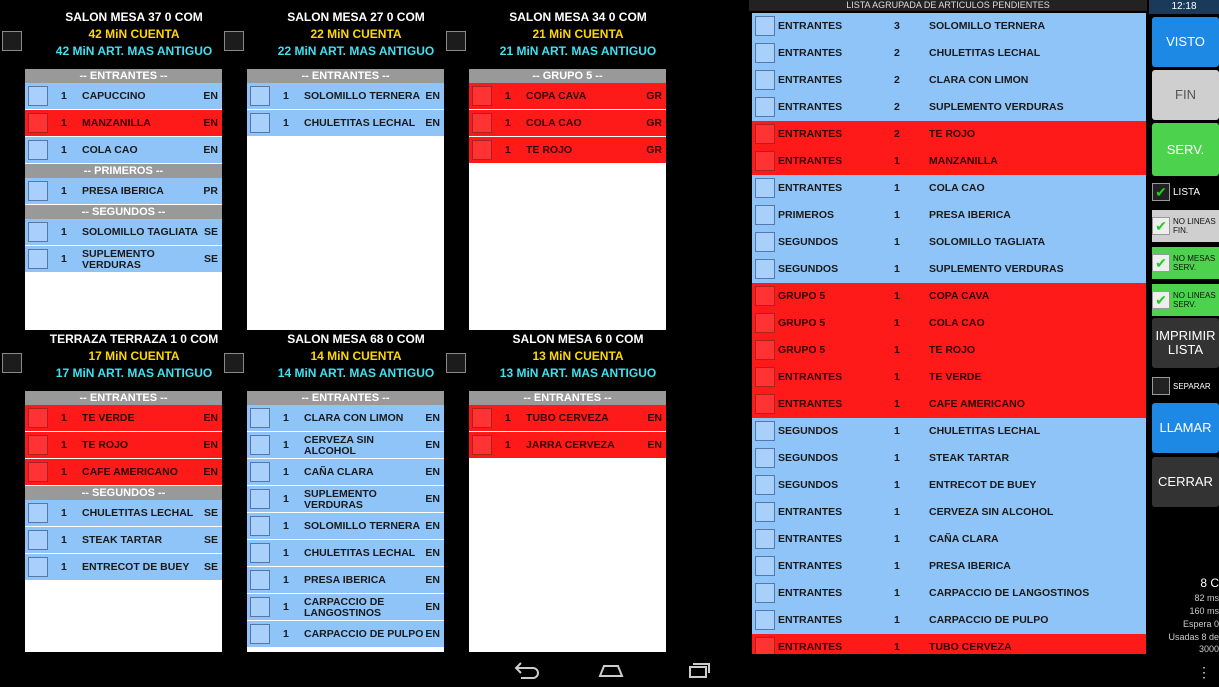  What do you see at coordinates (611, 670) in the screenshot?
I see `home-icon` at bounding box center [611, 670].